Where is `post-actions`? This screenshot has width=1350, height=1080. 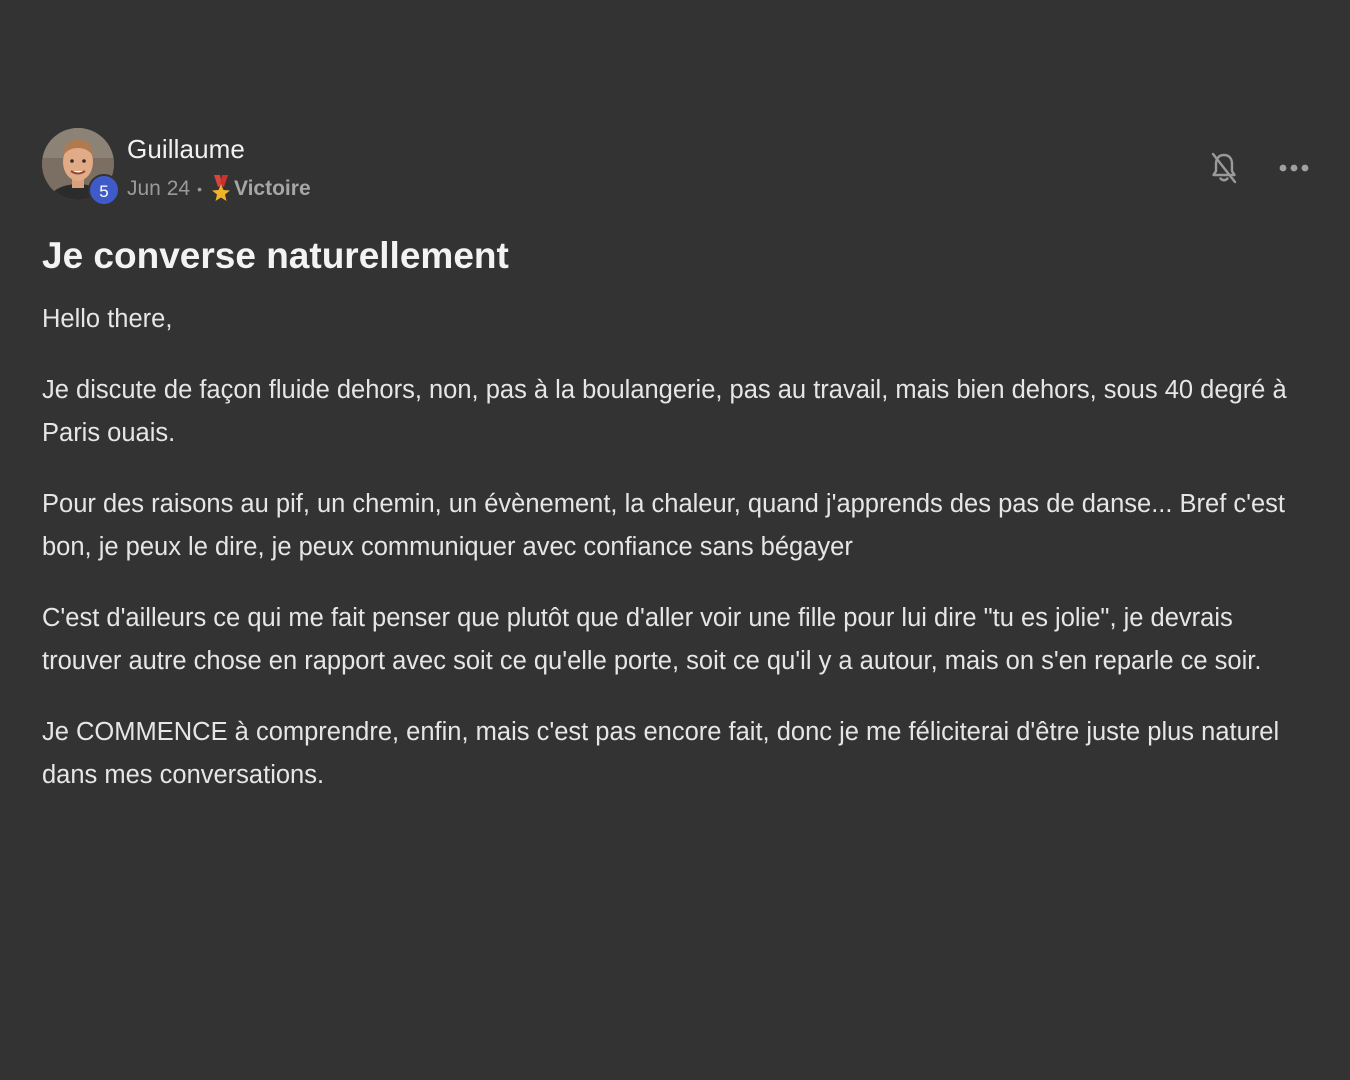 post-actions is located at coordinates (1259, 168).